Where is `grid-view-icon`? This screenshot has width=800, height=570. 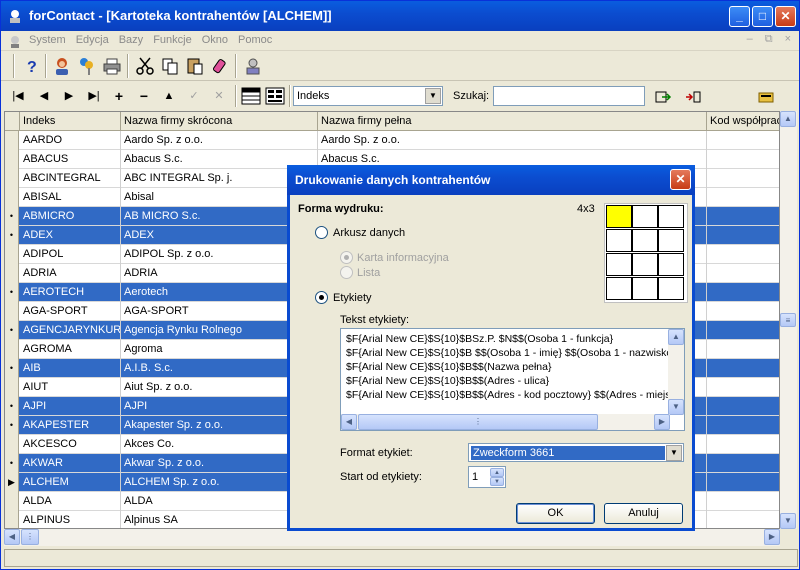 grid-view-icon is located at coordinates (251, 96).